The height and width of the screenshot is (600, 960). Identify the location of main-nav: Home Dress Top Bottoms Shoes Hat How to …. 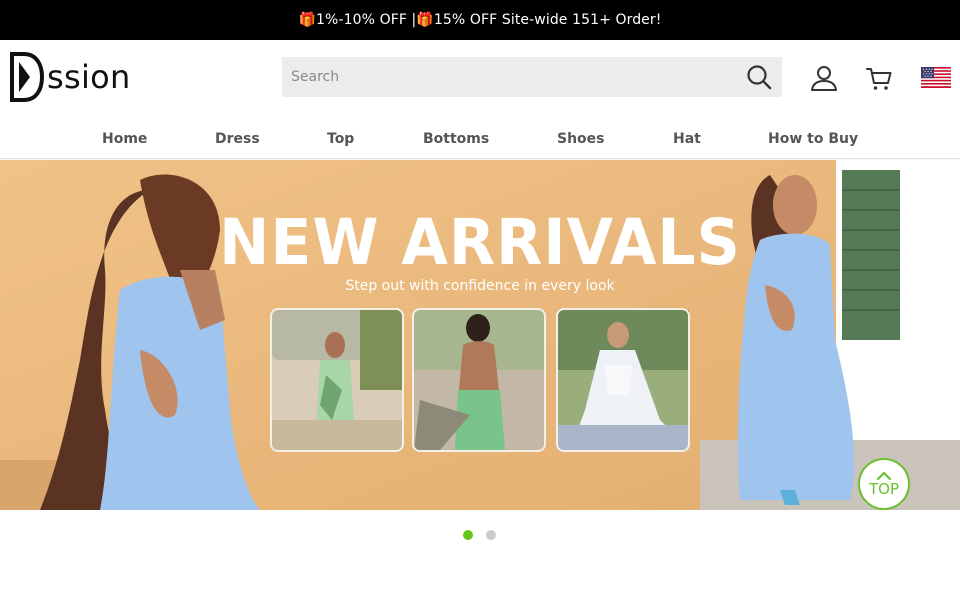
(480, 139).